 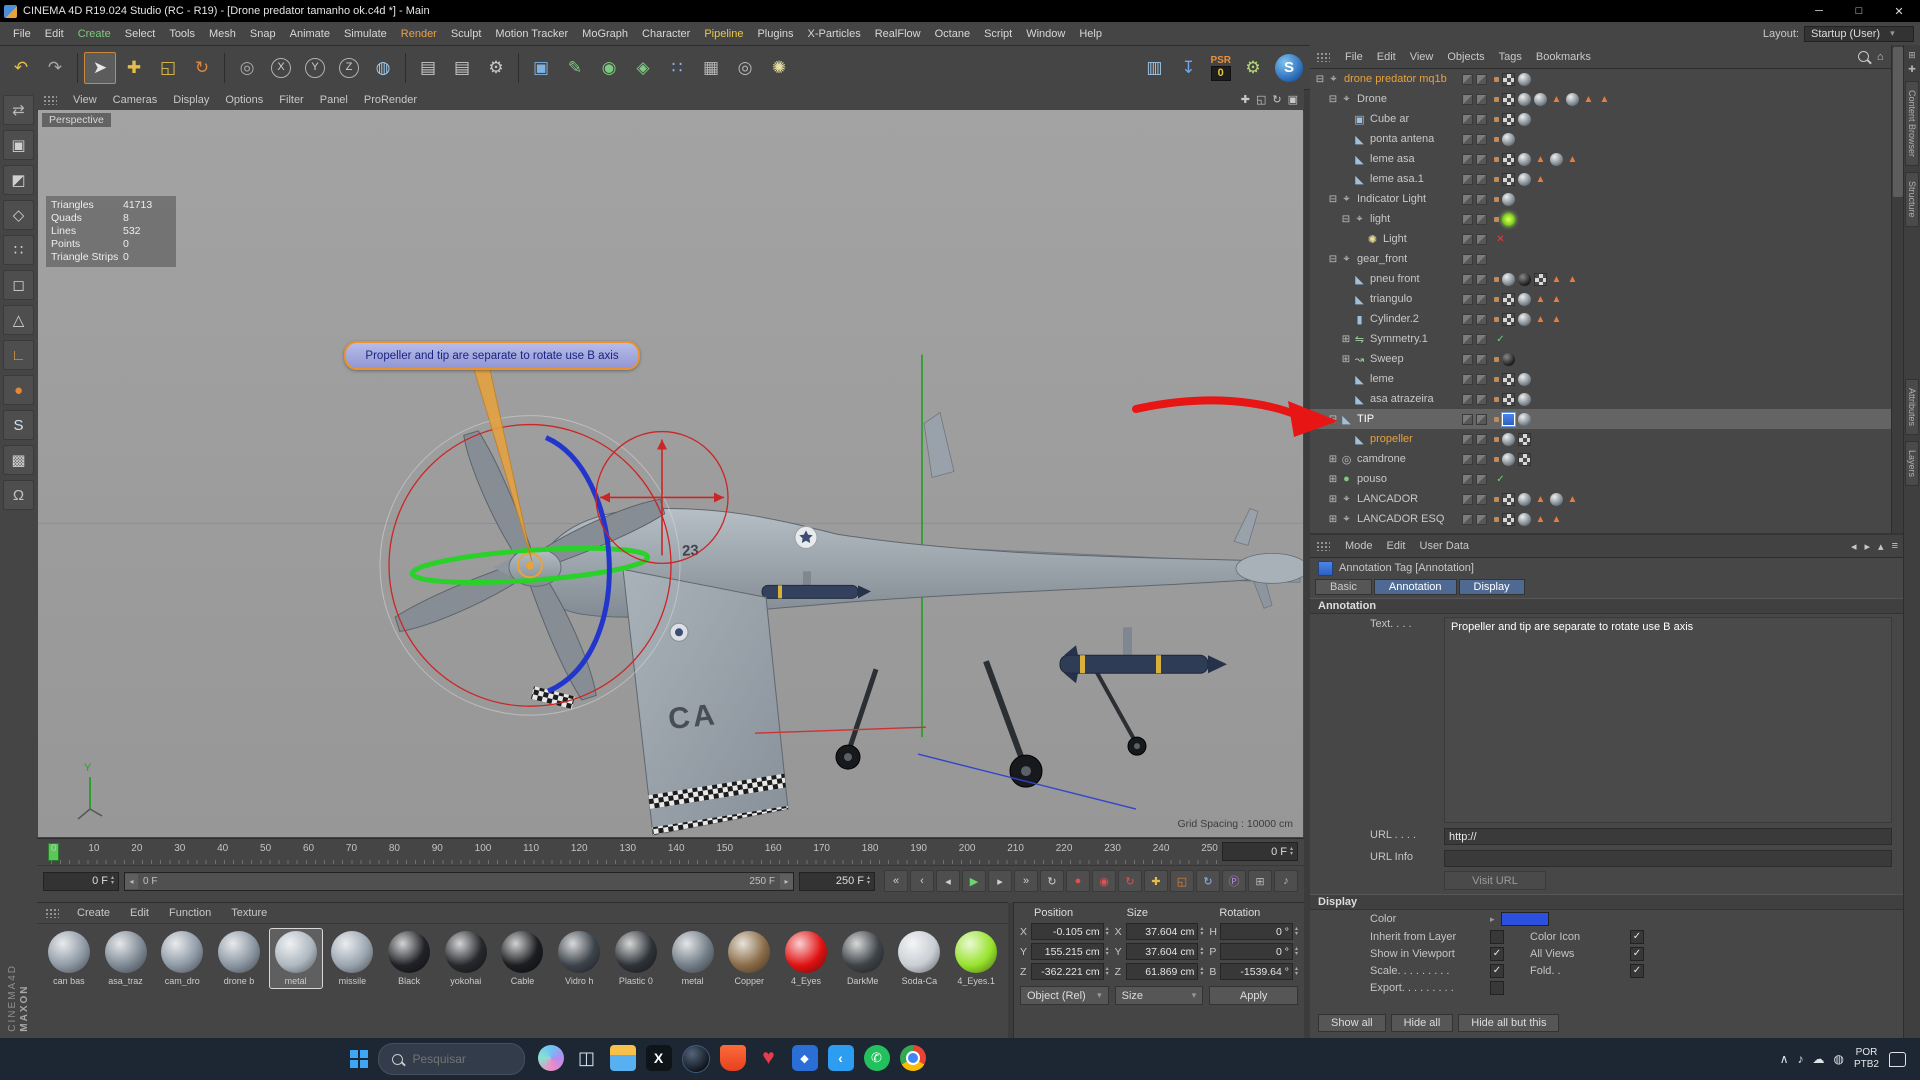 I want to click on om-menu-view: View, so click(x=1422, y=57).